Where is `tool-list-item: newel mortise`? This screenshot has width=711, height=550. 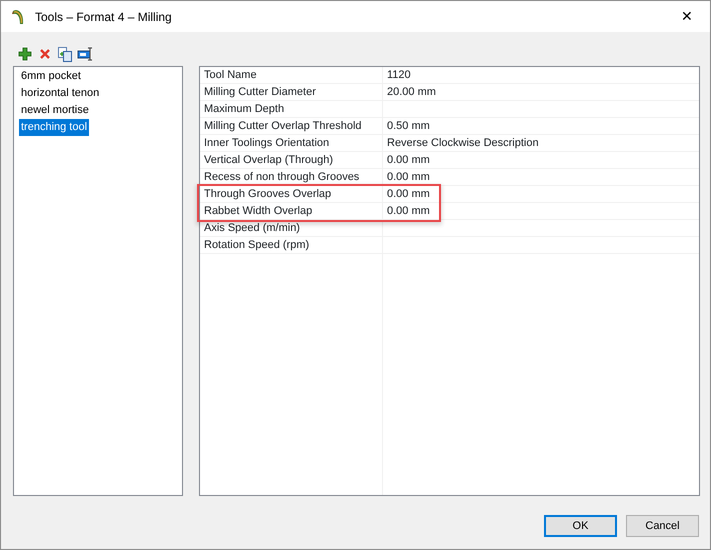 tool-list-item: newel mortise is located at coordinates (55, 110).